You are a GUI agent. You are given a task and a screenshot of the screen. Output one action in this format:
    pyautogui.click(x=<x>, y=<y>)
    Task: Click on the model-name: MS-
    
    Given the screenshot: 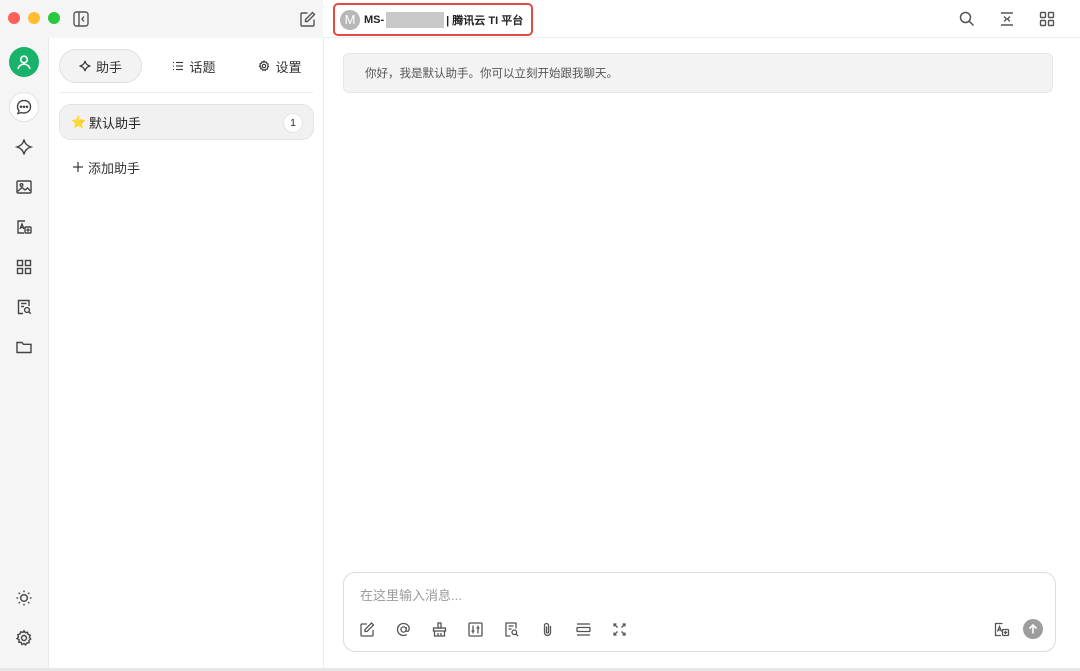 What is the action you would take?
    pyautogui.click(x=374, y=19)
    